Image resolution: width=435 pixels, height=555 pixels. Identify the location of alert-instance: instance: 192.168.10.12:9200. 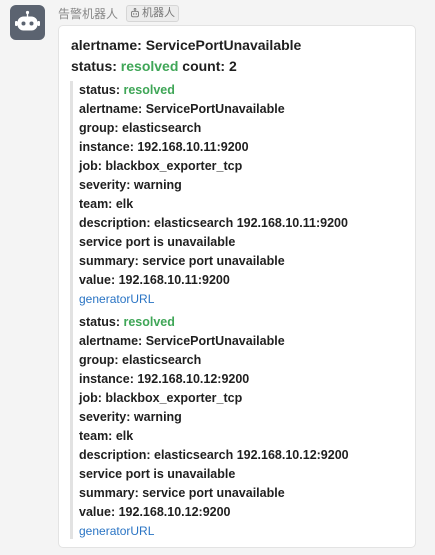
(164, 379).